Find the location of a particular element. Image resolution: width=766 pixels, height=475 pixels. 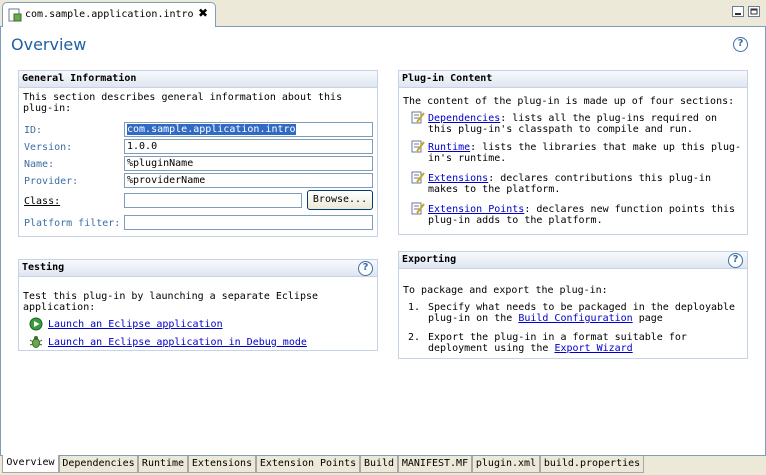

class-field is located at coordinates (213, 200).